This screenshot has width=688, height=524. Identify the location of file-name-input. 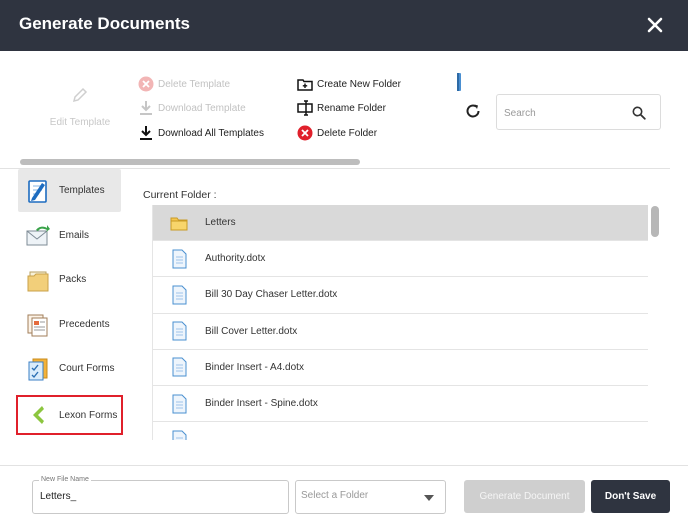
(155, 496).